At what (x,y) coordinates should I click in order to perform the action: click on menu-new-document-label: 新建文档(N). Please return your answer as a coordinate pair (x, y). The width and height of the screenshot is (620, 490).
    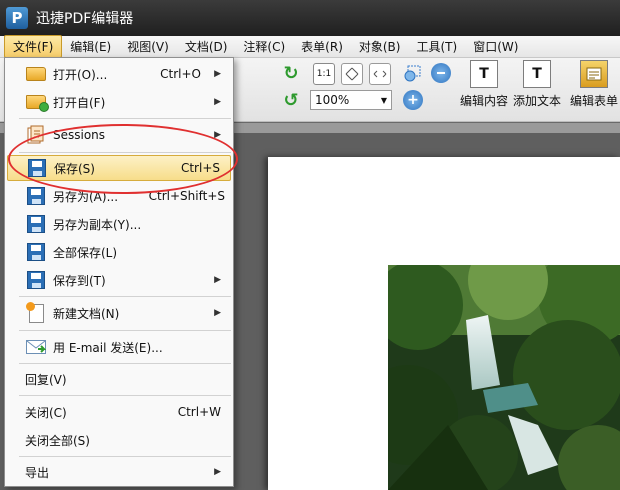
    Looking at the image, I should click on (86, 313).